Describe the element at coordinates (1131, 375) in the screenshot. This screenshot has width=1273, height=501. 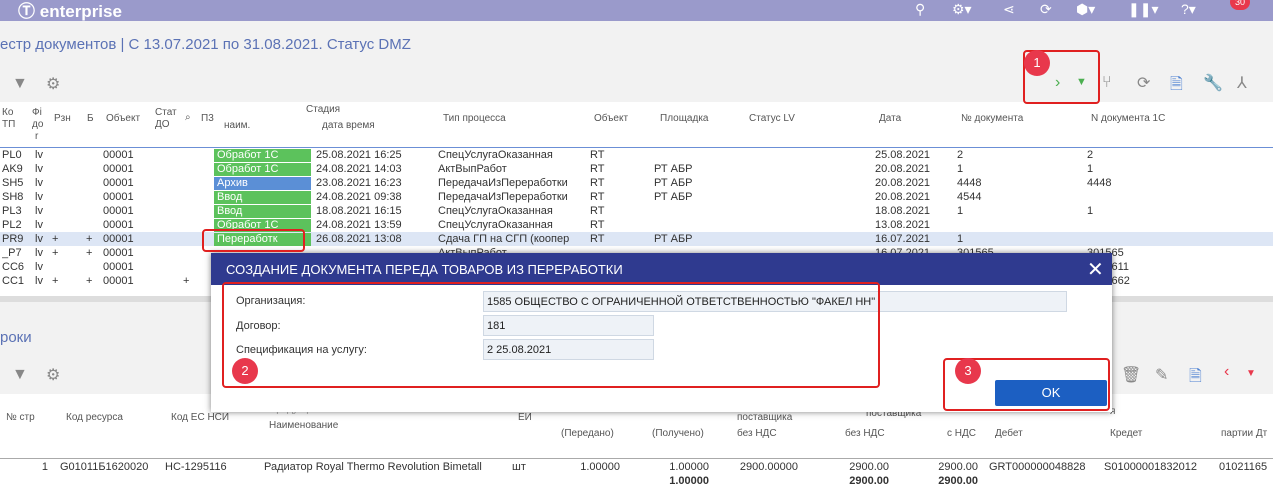
I see `trash-icon: 🗑` at that location.